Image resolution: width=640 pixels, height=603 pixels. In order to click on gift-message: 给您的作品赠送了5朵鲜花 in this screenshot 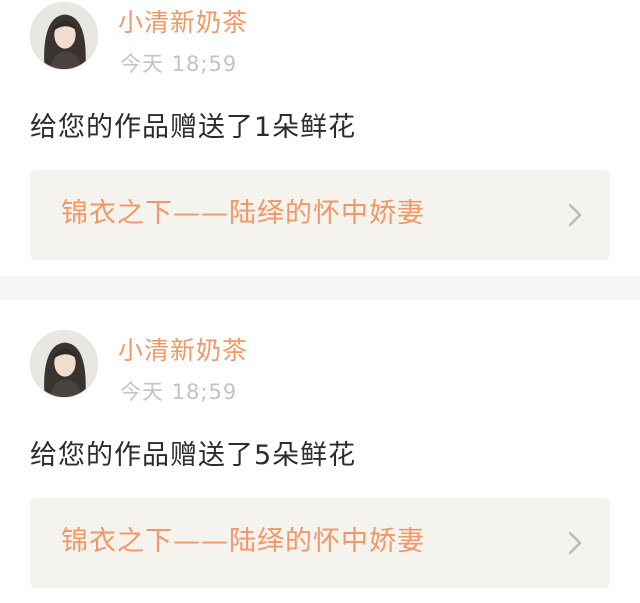, I will do `click(193, 455)`.